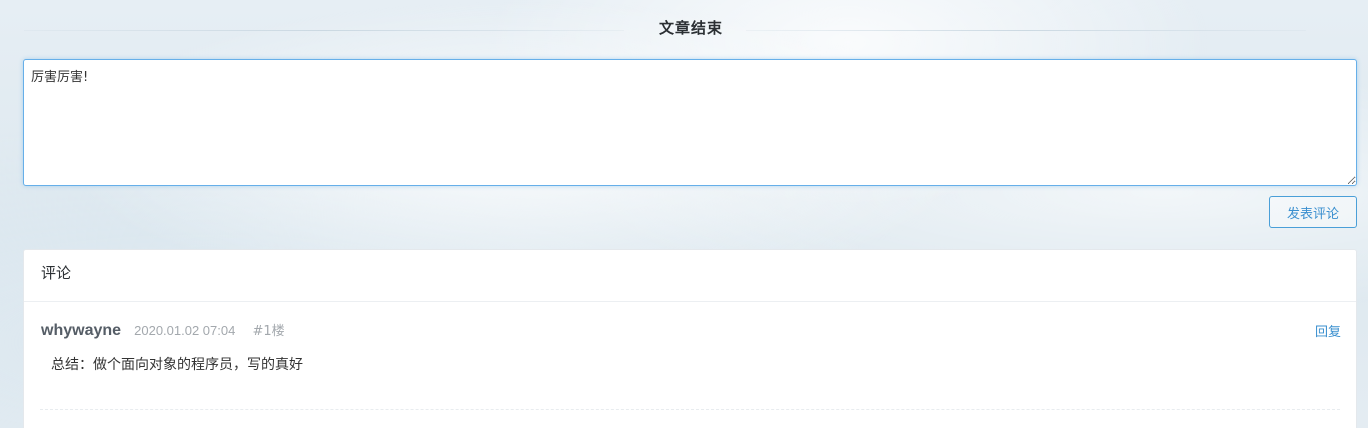 The width and height of the screenshot is (1368, 428). I want to click on divider-line-right, so click(1026, 30).